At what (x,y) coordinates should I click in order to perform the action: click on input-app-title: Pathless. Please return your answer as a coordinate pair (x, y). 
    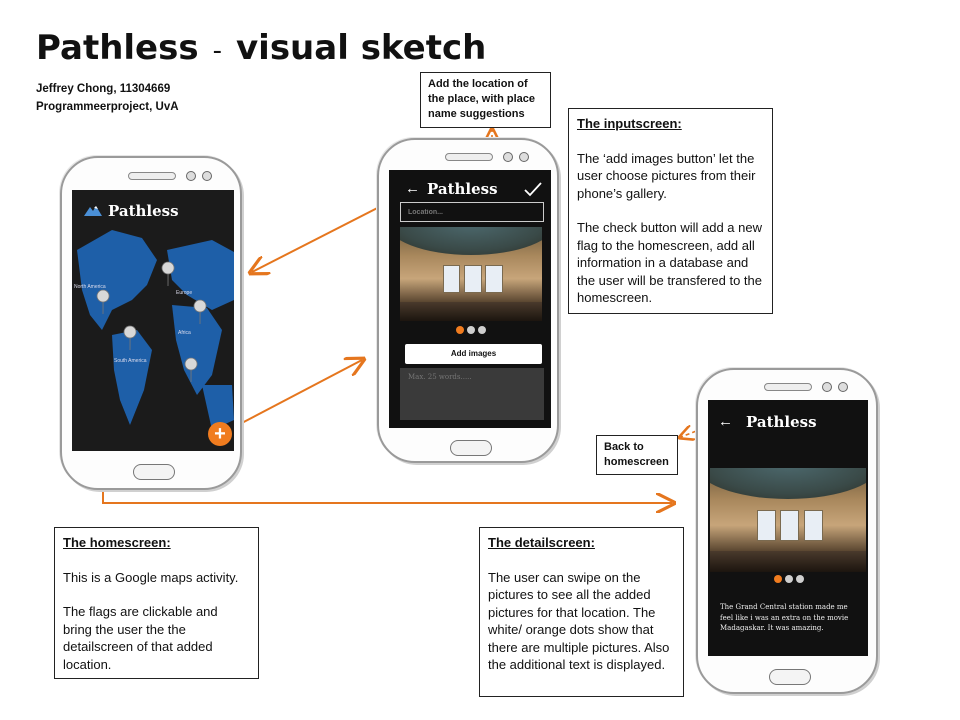
    Looking at the image, I should click on (462, 189).